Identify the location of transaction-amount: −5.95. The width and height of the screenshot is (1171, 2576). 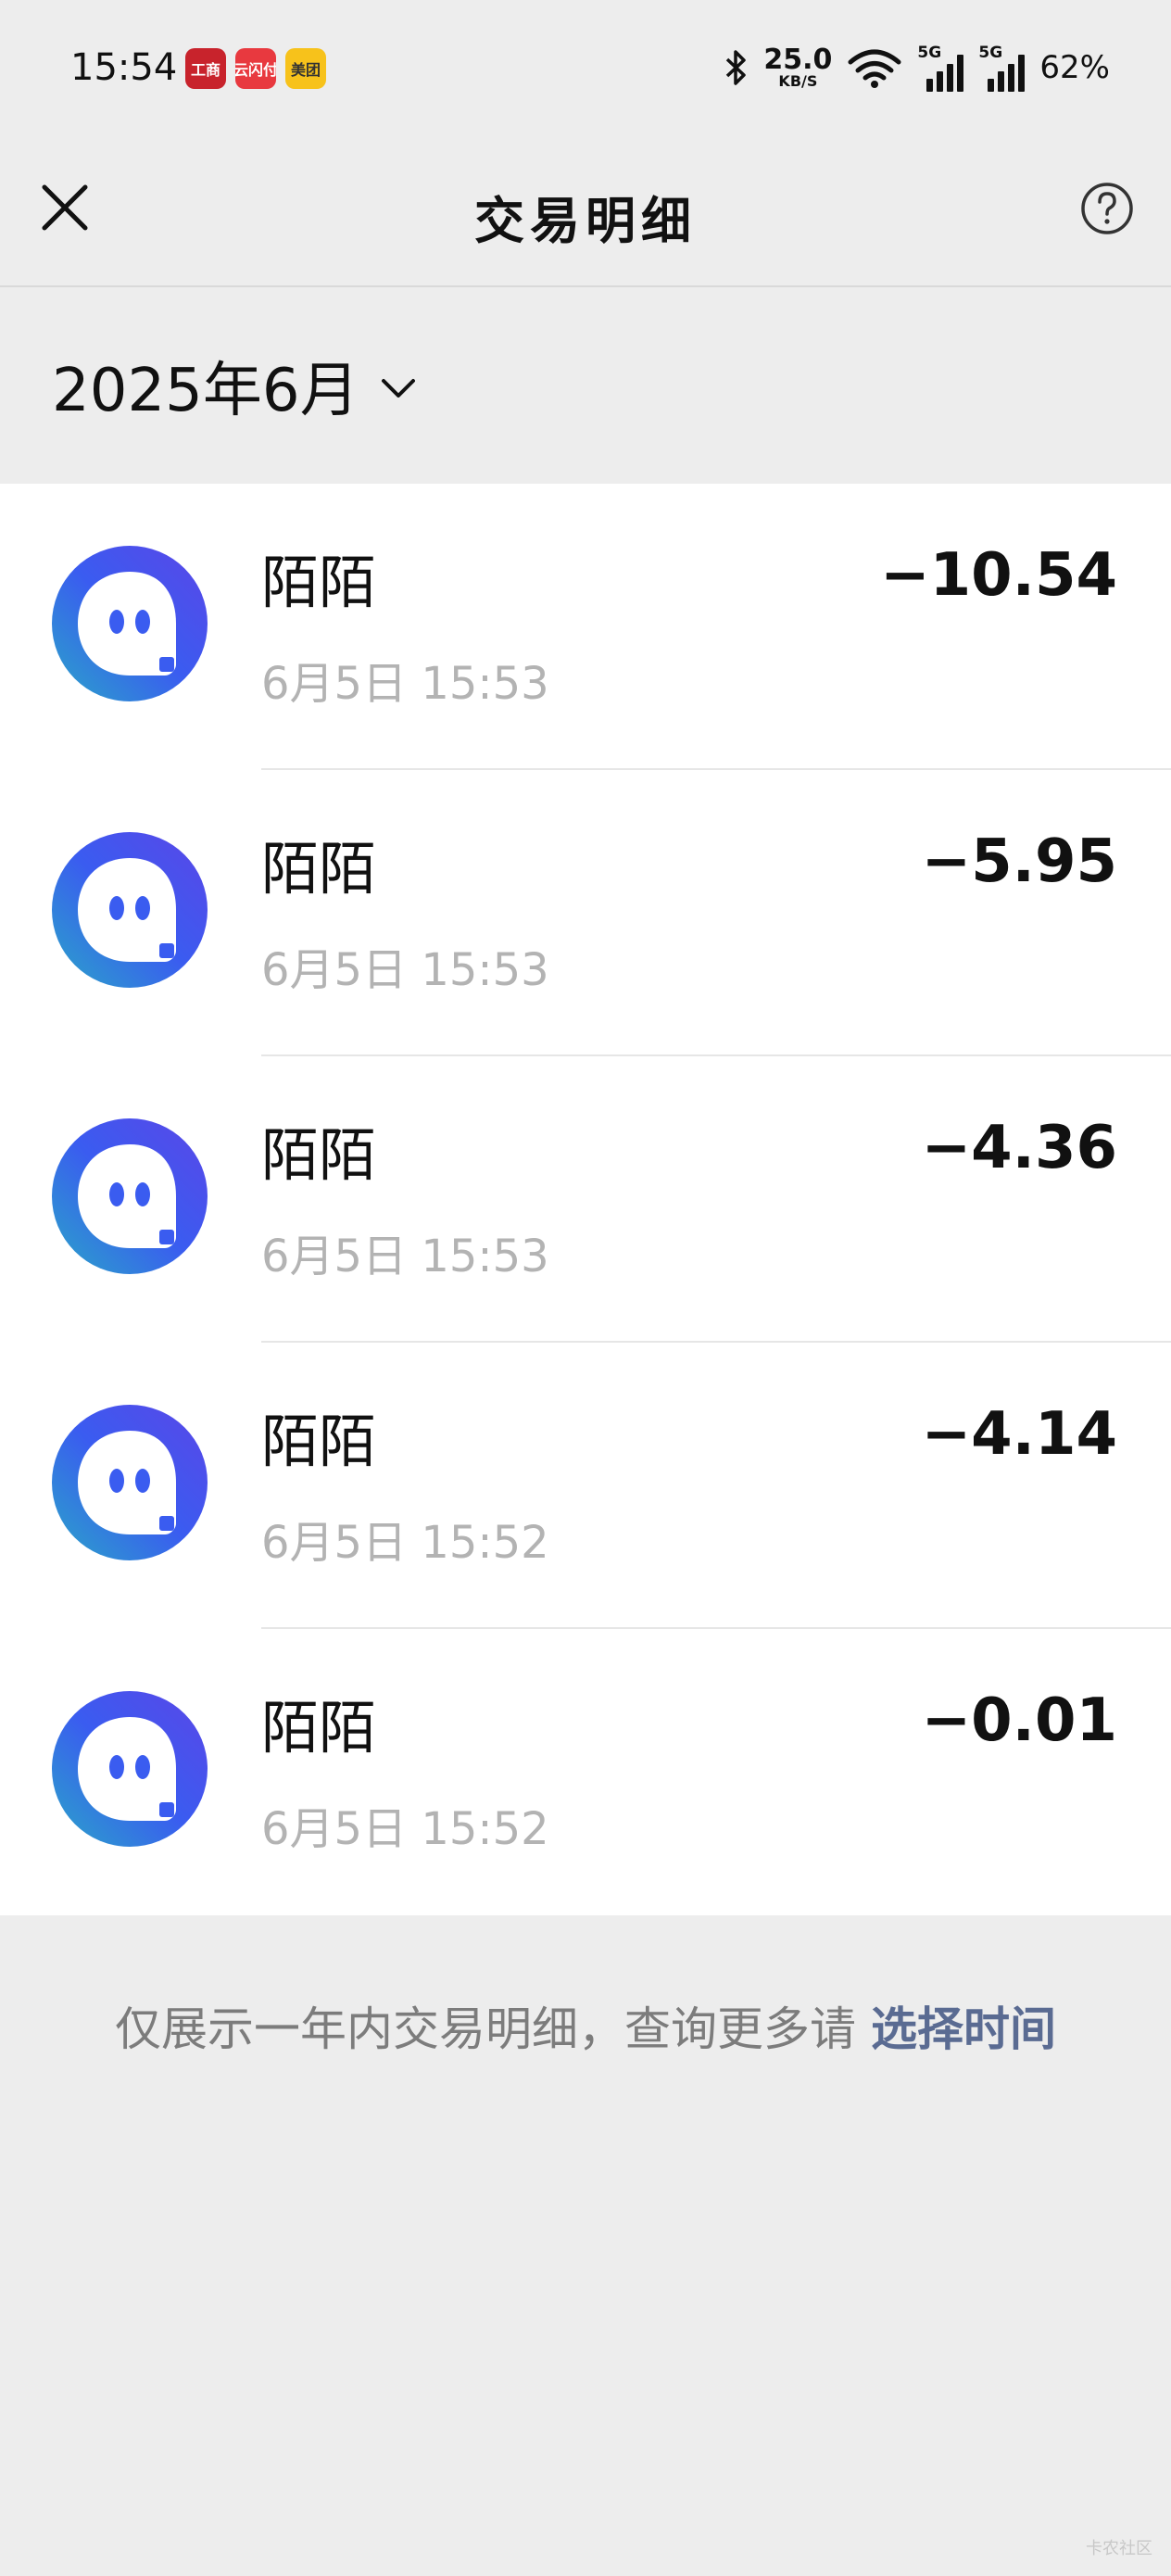
(1019, 861).